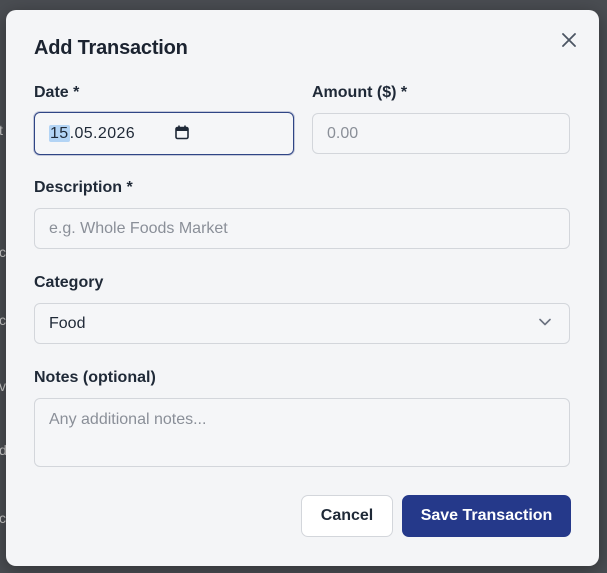  Describe the element at coordinates (545, 322) in the screenshot. I see `chevron-down-icon` at that location.